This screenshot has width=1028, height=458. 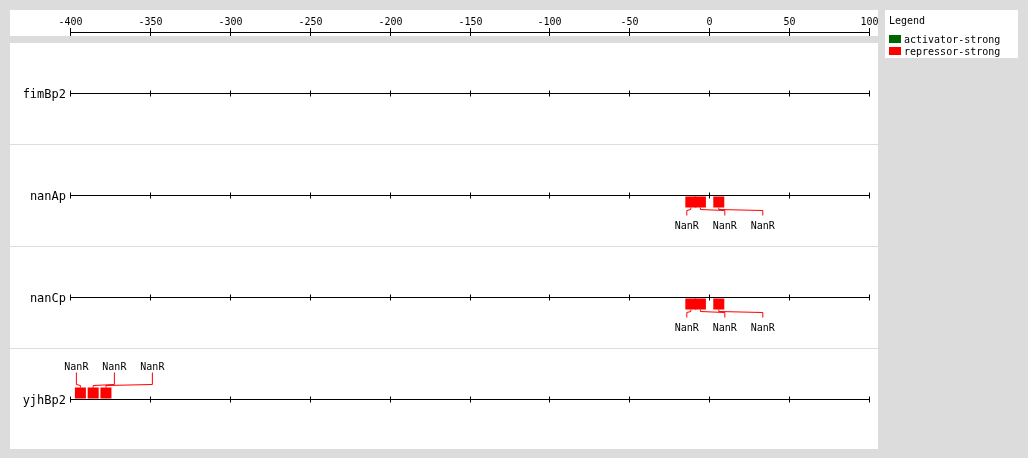 What do you see at coordinates (390, 21) in the screenshot?
I see `tick-label: -200` at bounding box center [390, 21].